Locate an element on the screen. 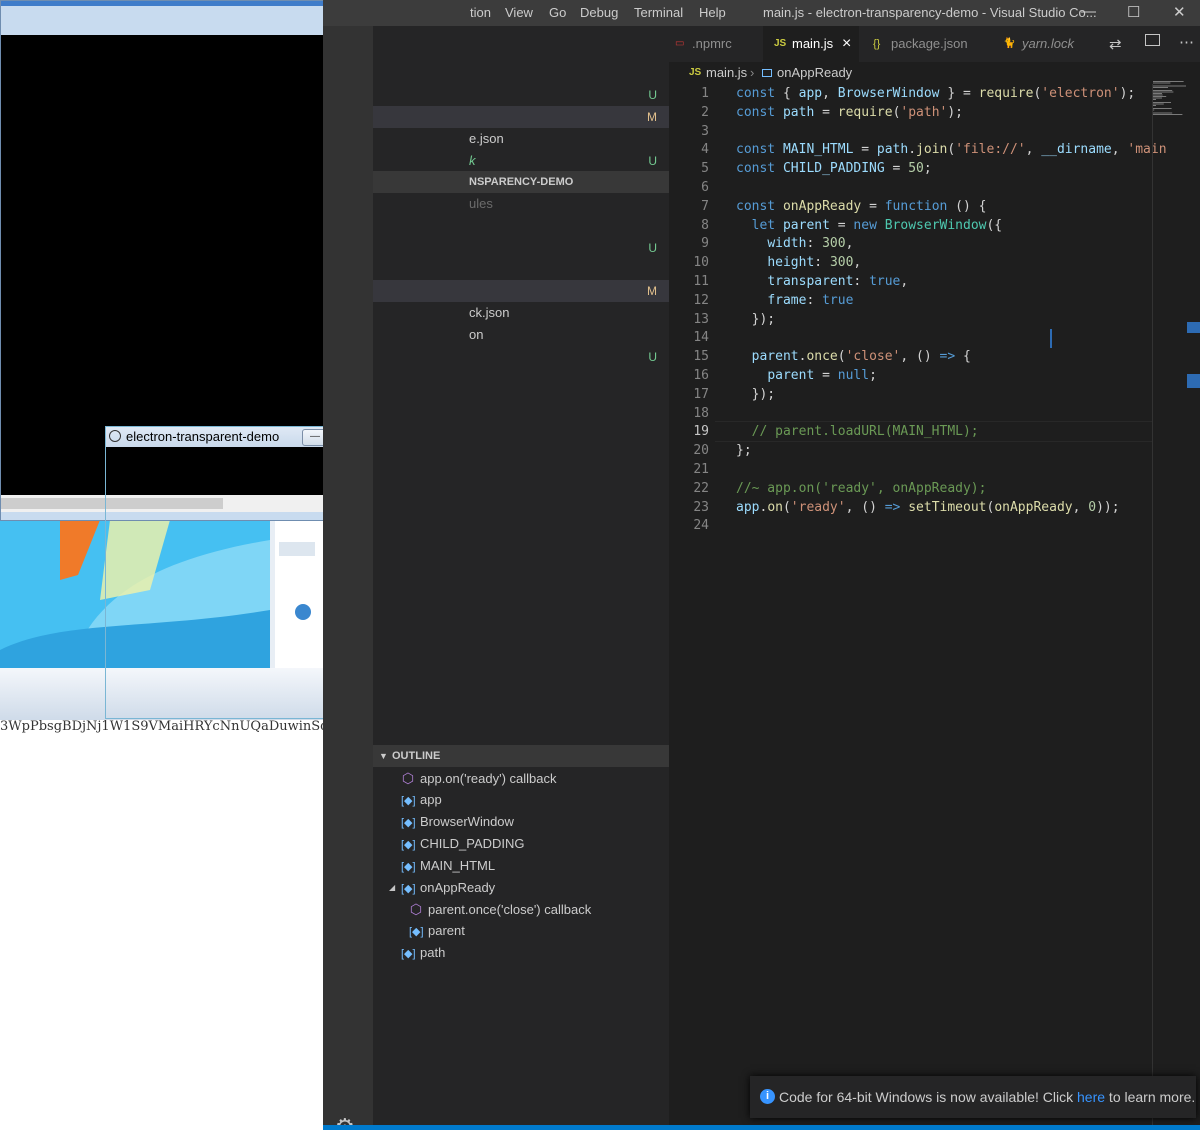 This screenshot has width=1200, height=1130. outline-item: ⬡ app.on('ready') callback is located at coordinates (479, 778).